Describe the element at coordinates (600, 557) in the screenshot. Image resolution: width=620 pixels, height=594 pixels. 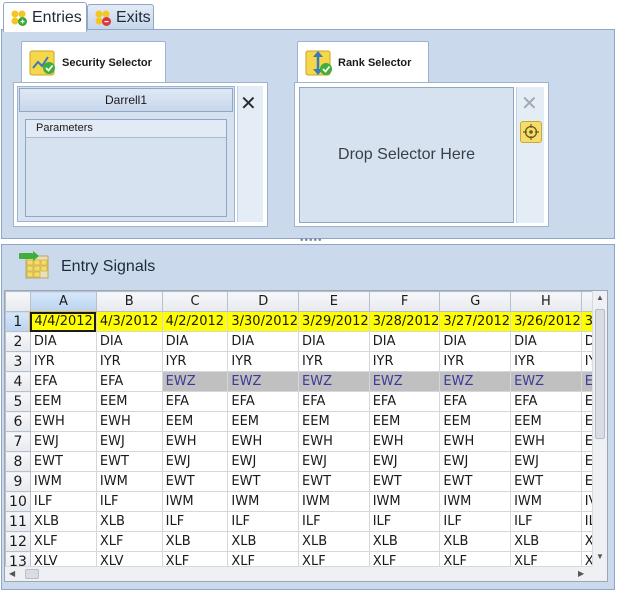
I see `scroll-down-icon: ▼` at that location.